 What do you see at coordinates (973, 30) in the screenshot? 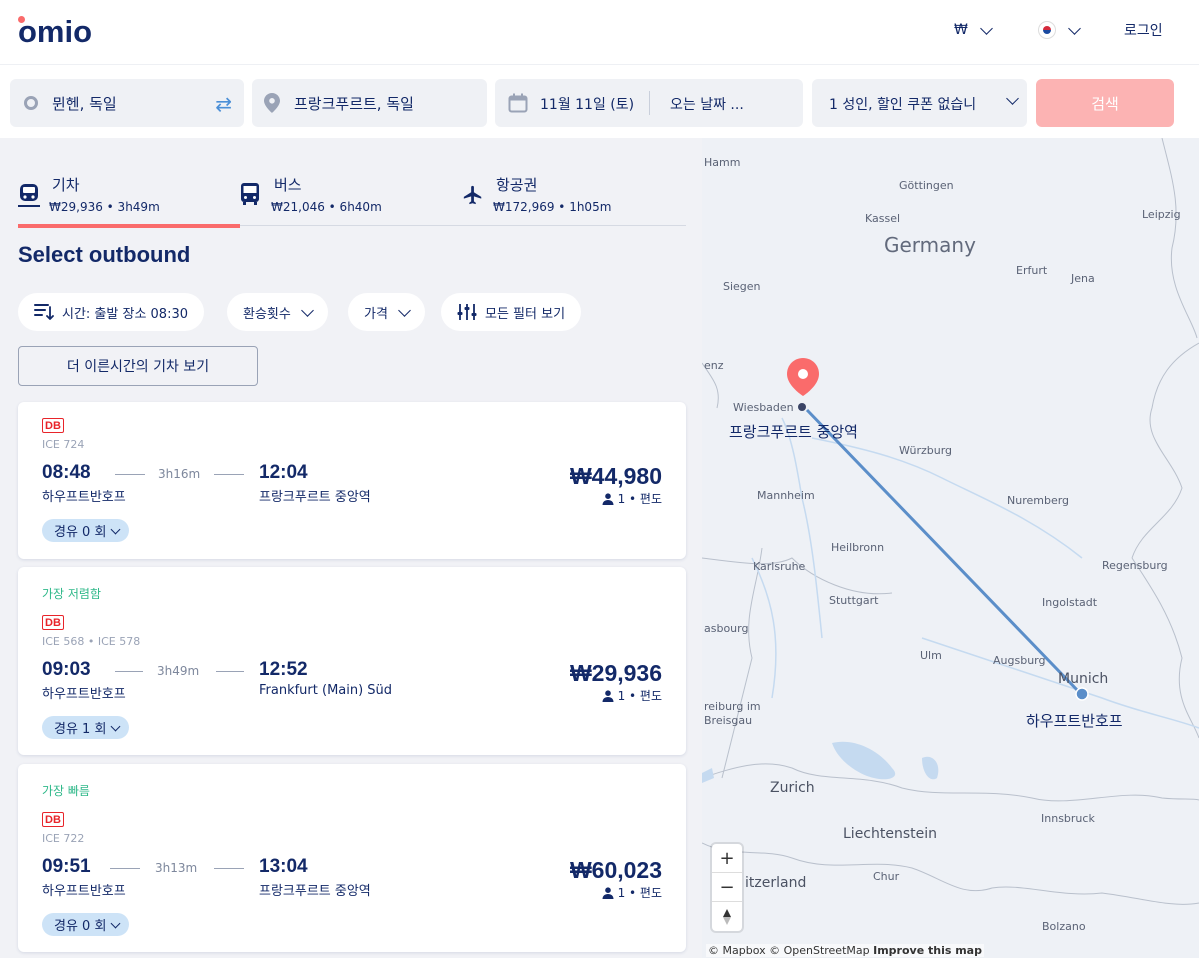
I see `currency-selector: ₩` at bounding box center [973, 30].